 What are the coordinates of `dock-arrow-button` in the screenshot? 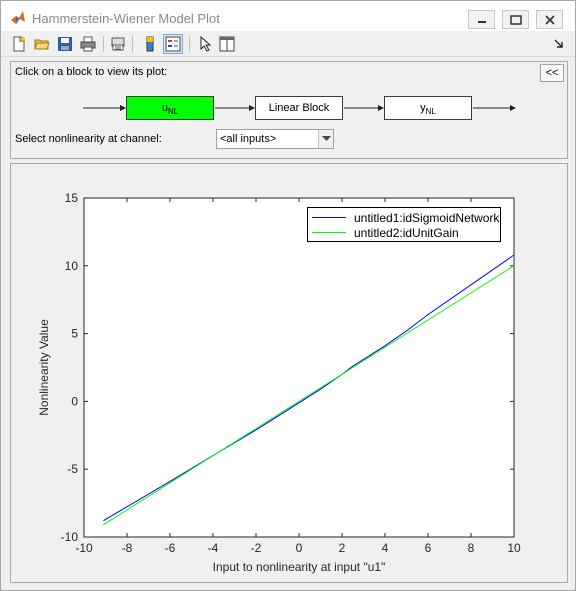 It's located at (559, 44).